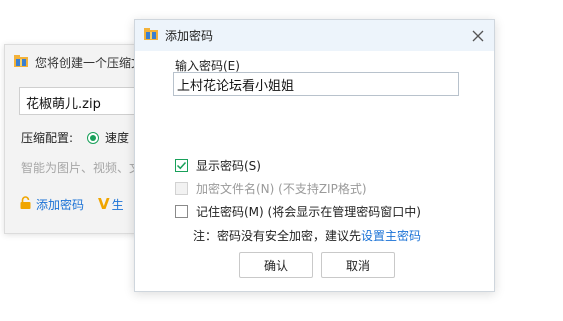 The height and width of the screenshot is (321, 563). Describe the element at coordinates (228, 166) in the screenshot. I see `show-password-label: 显示密码(S)` at that location.